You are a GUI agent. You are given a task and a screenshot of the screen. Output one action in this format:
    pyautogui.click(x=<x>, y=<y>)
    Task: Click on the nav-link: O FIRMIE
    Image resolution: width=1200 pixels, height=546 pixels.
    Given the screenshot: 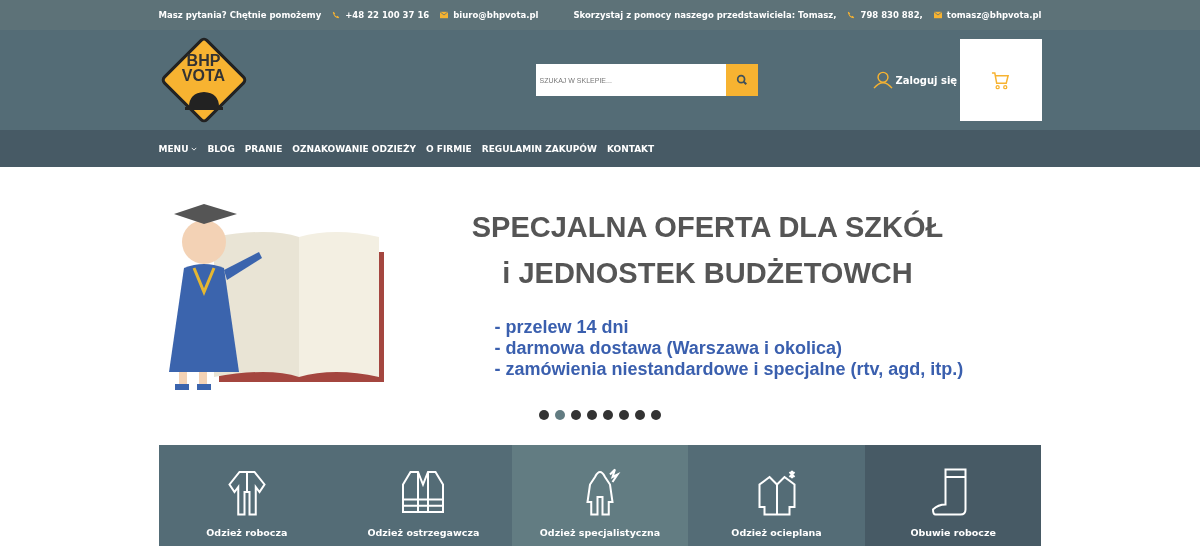 What is the action you would take?
    pyautogui.click(x=449, y=148)
    